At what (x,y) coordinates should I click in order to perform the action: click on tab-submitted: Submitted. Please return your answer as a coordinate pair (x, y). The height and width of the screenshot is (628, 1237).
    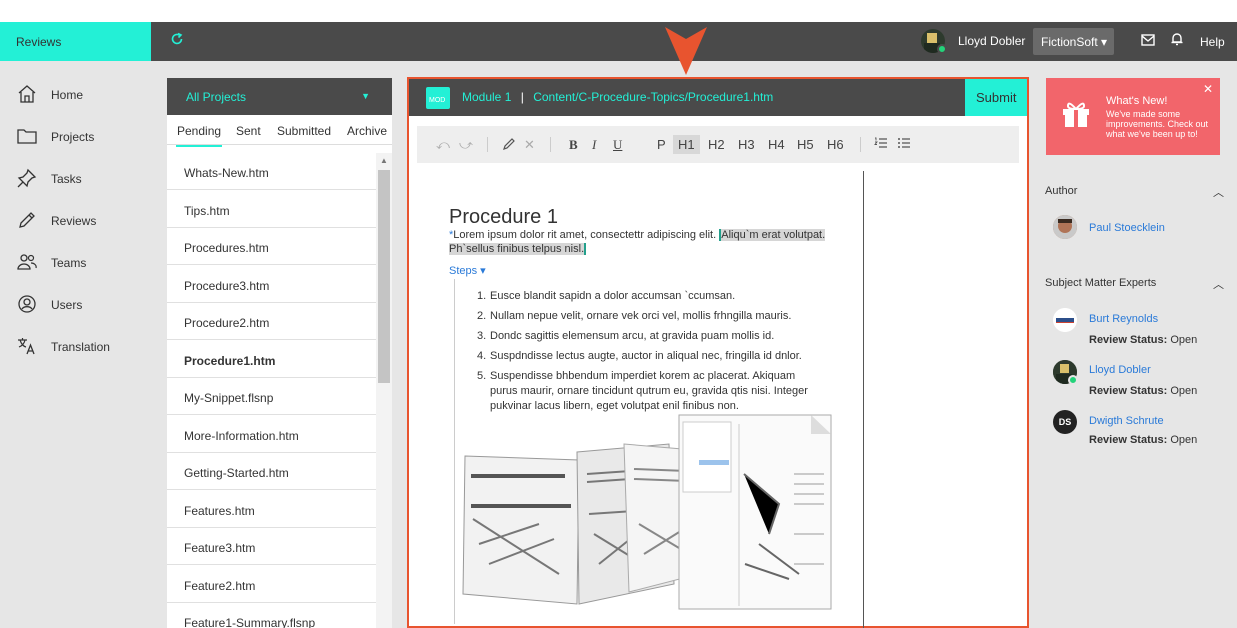
    Looking at the image, I should click on (304, 131).